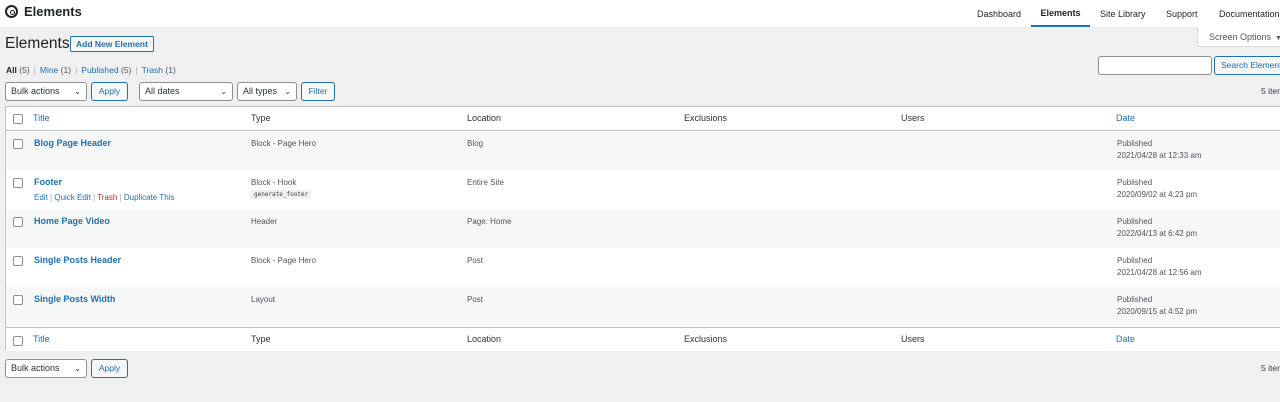  What do you see at coordinates (913, 339) in the screenshot?
I see `column-users-footer: Users` at bounding box center [913, 339].